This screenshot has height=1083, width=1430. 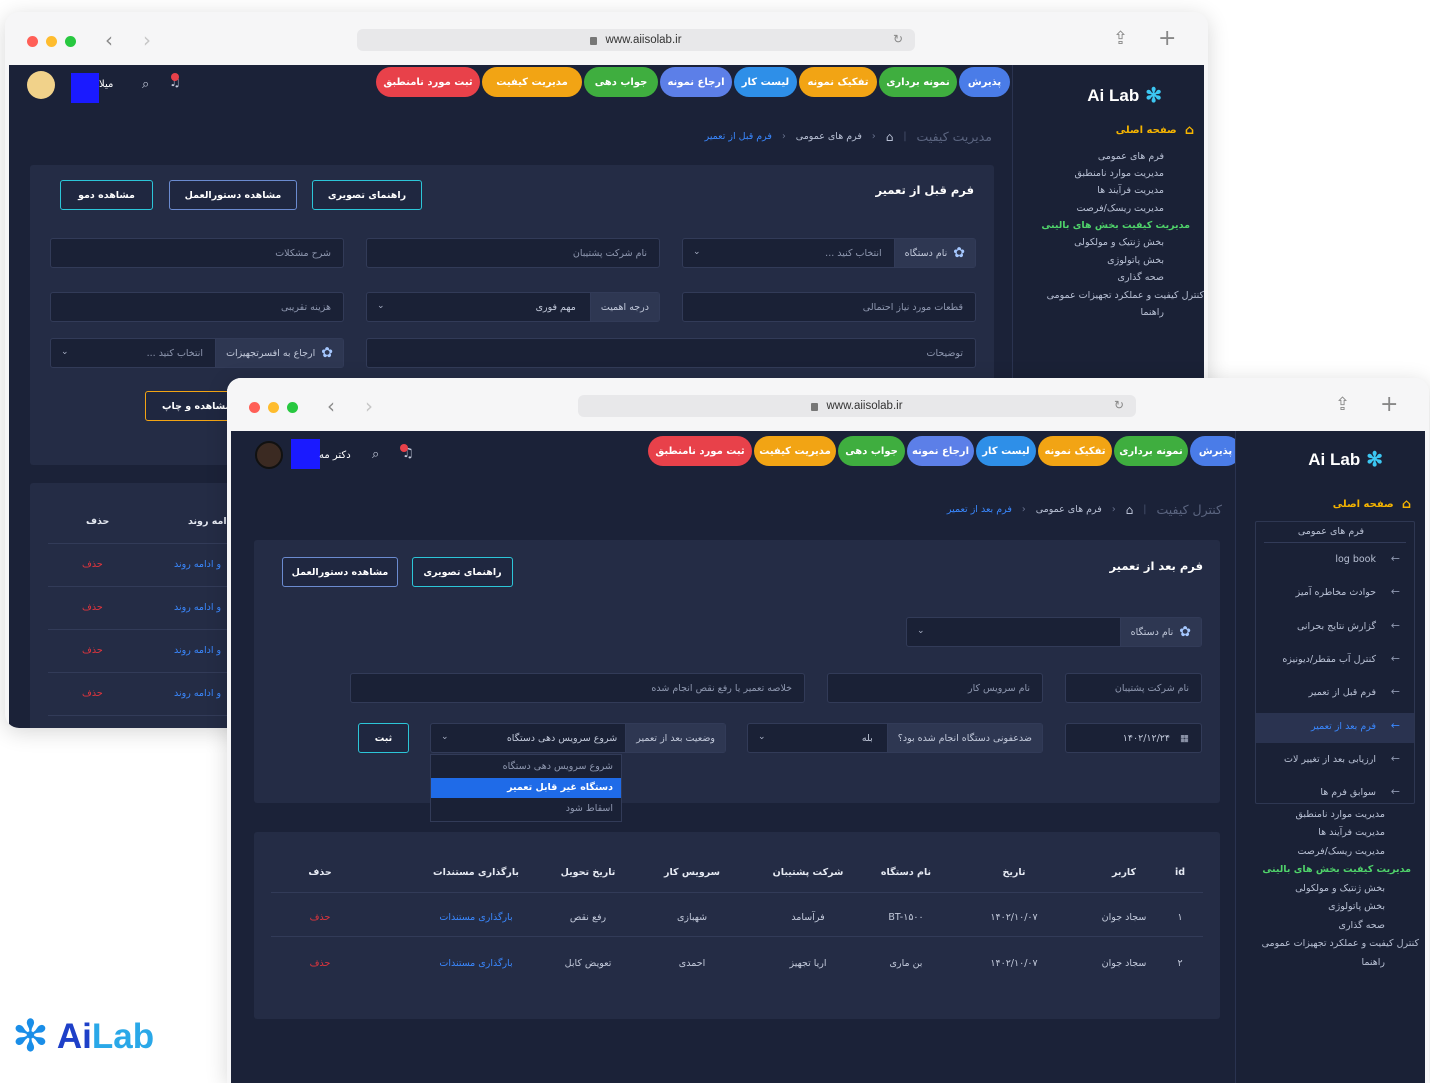 I want to click on device-select: ✿ نام دستگاه انتخاب کنید ... ⌄, so click(x=829, y=253).